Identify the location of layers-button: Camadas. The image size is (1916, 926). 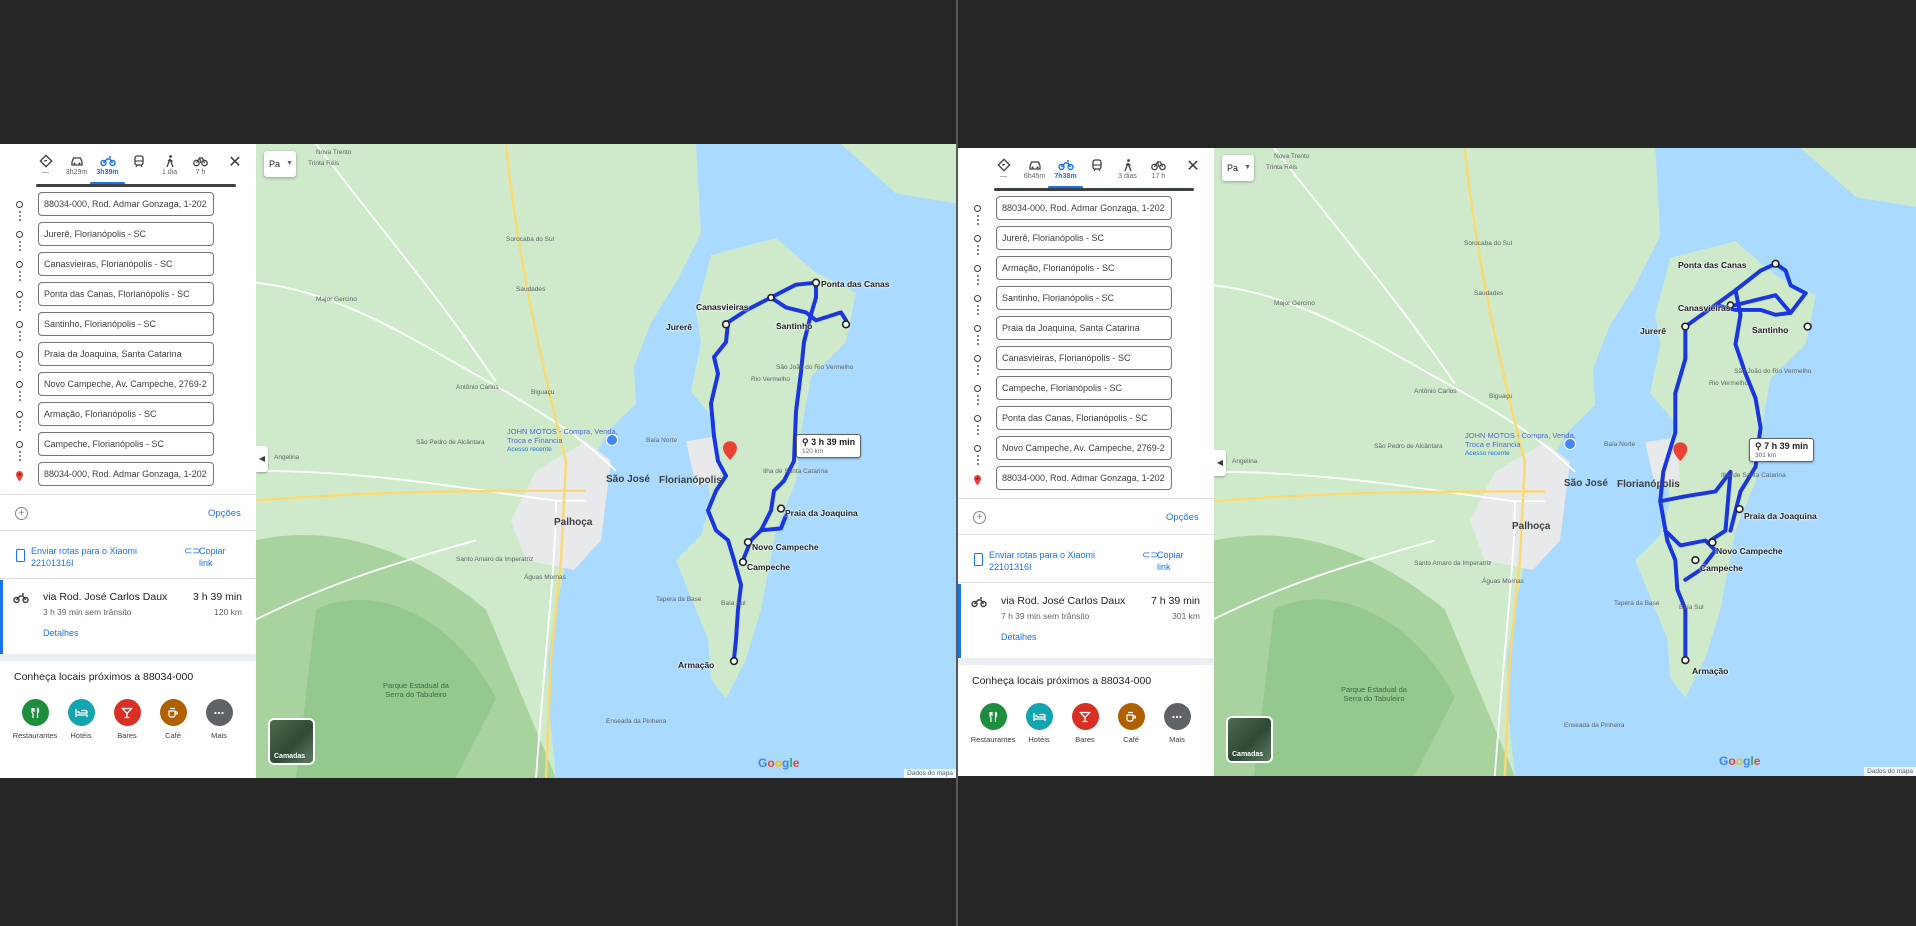
(291, 741).